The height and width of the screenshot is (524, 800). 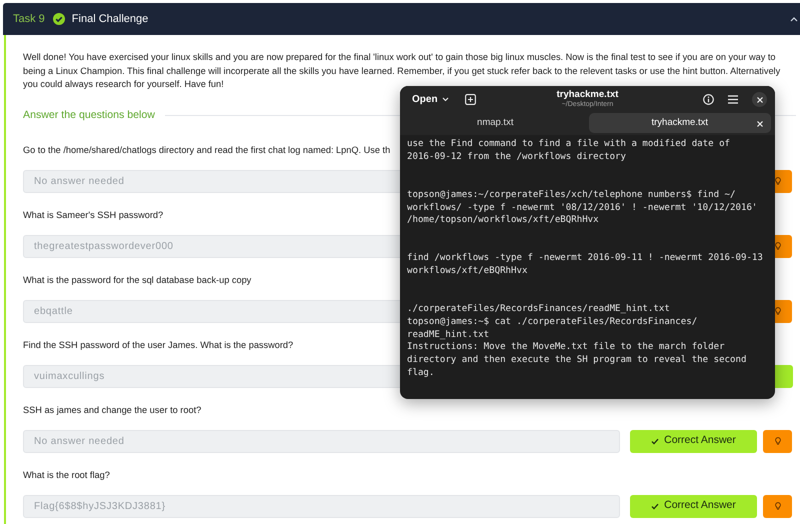 What do you see at coordinates (733, 99) in the screenshot?
I see `menu-icon` at bounding box center [733, 99].